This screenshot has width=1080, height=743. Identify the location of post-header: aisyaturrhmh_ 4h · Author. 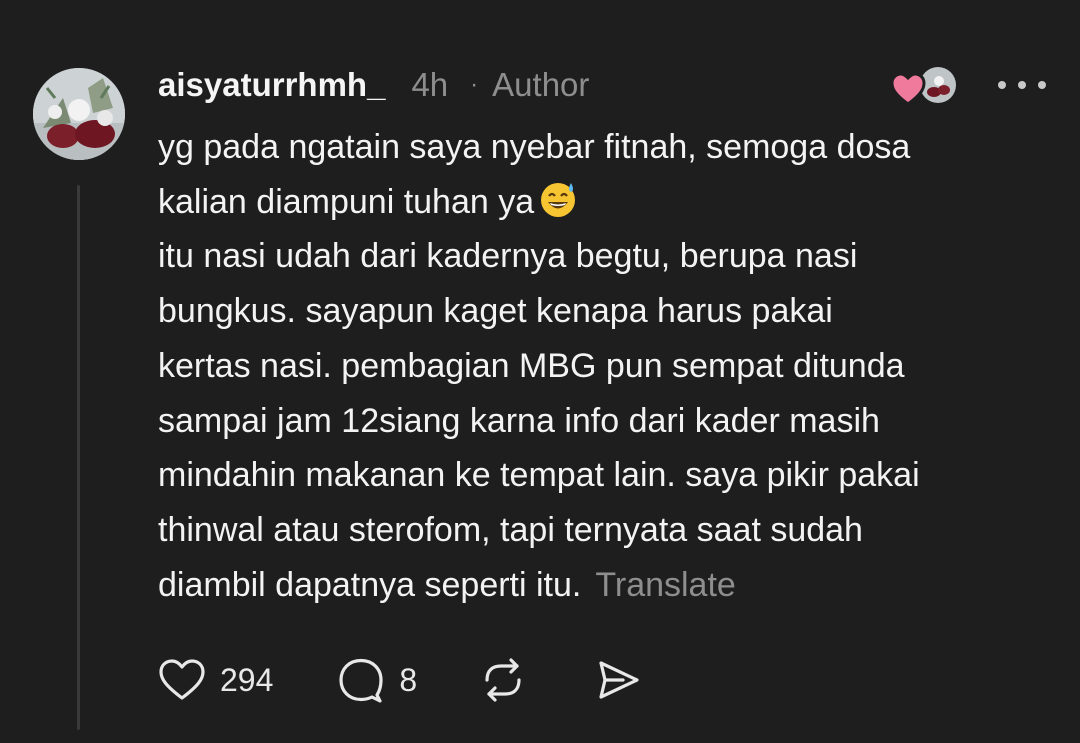
(373, 85).